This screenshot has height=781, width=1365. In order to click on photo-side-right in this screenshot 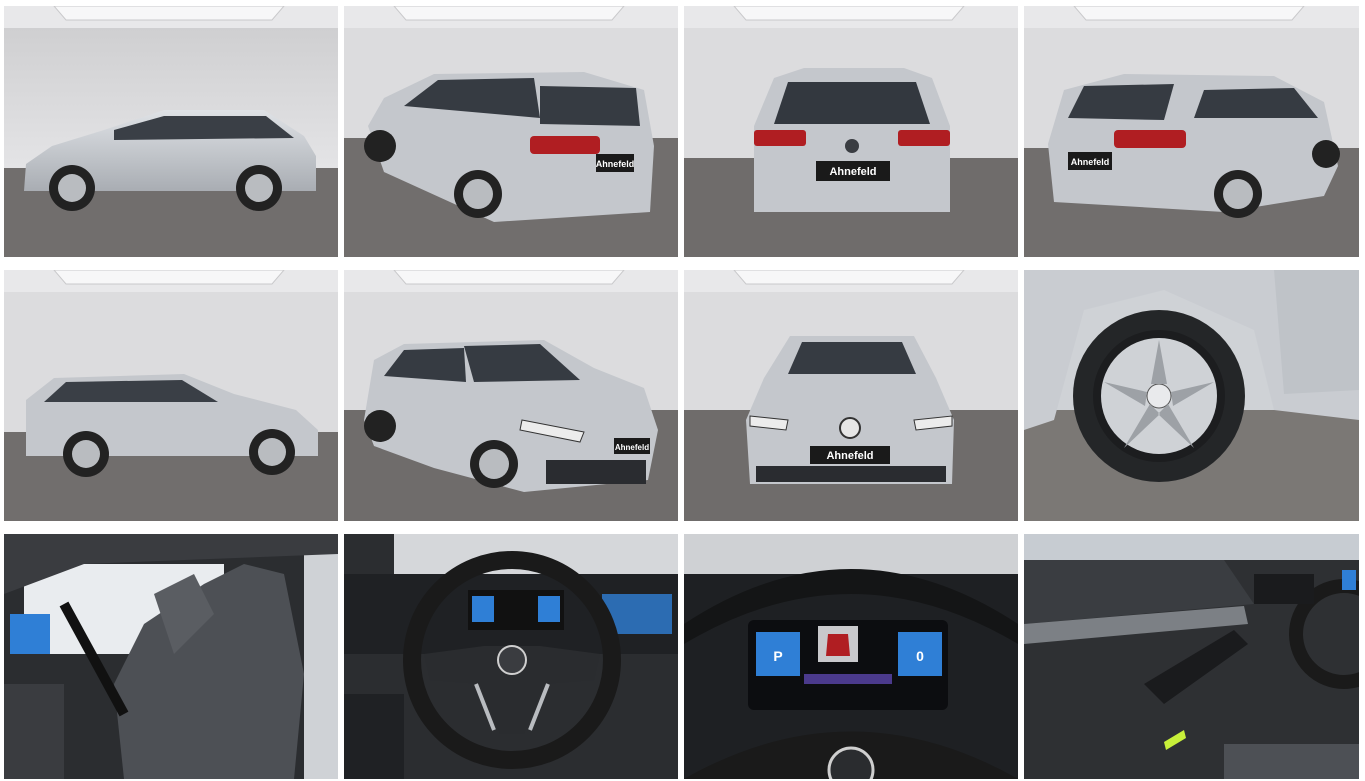, I will do `click(171, 395)`.